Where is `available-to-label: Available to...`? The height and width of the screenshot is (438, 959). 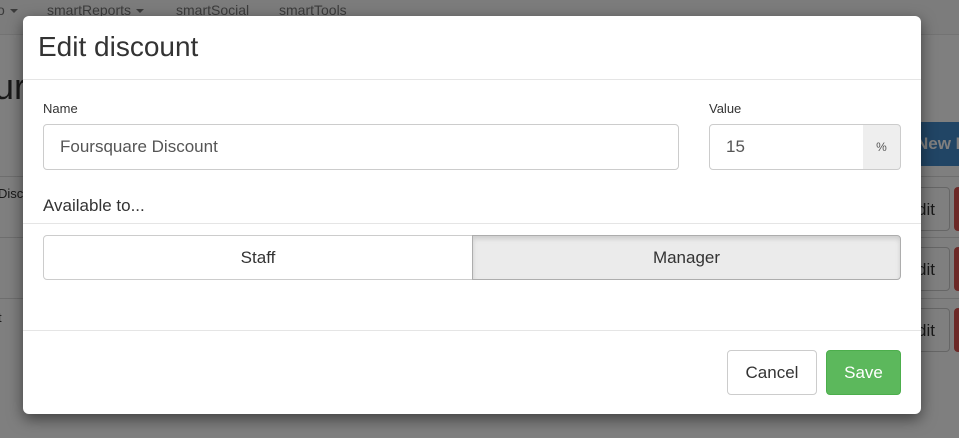 available-to-label: Available to... is located at coordinates (94, 205).